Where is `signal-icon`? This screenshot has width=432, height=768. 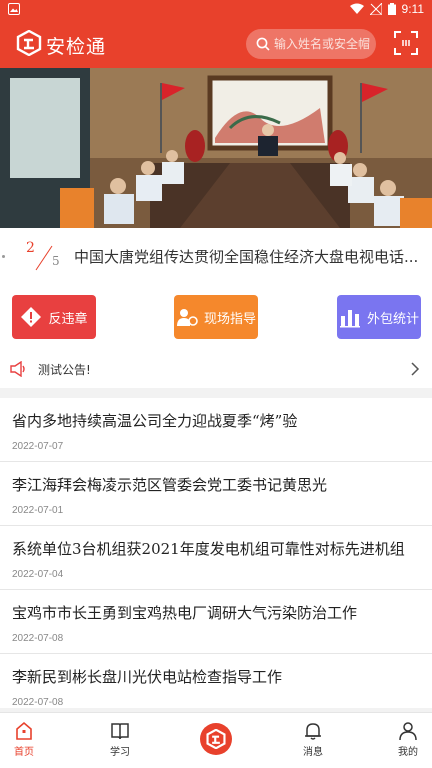 signal-icon is located at coordinates (375, 9).